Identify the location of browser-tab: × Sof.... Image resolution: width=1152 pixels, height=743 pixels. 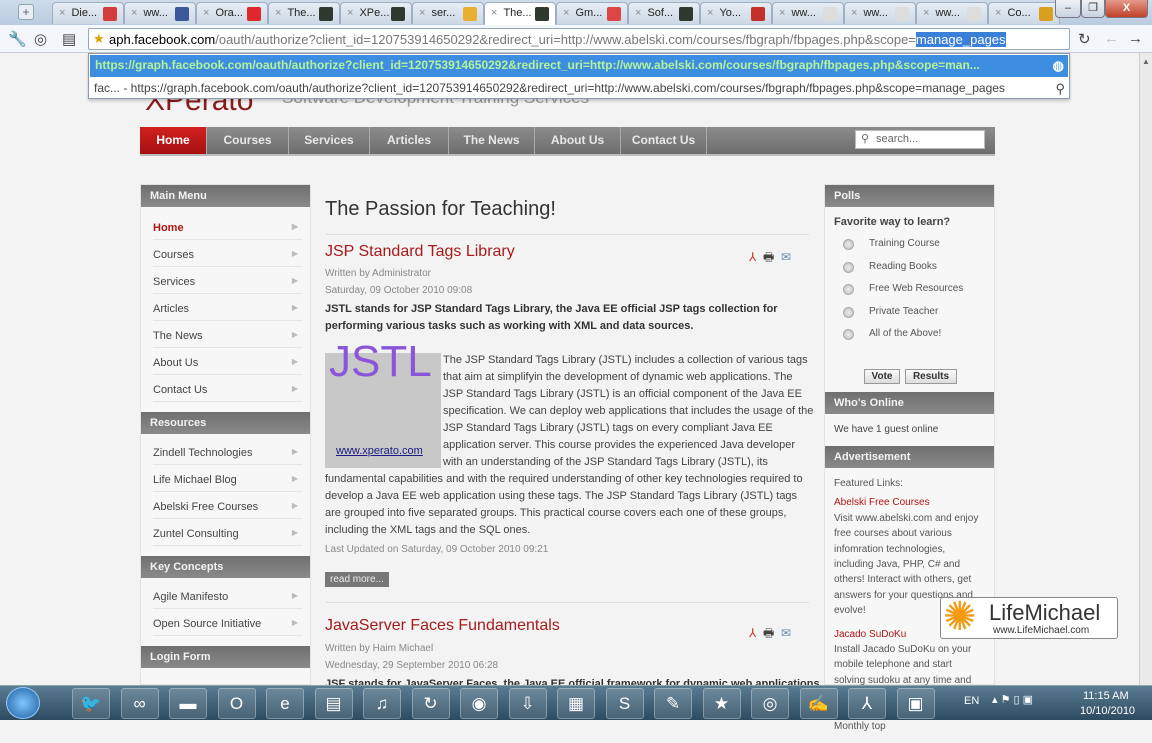
(664, 13).